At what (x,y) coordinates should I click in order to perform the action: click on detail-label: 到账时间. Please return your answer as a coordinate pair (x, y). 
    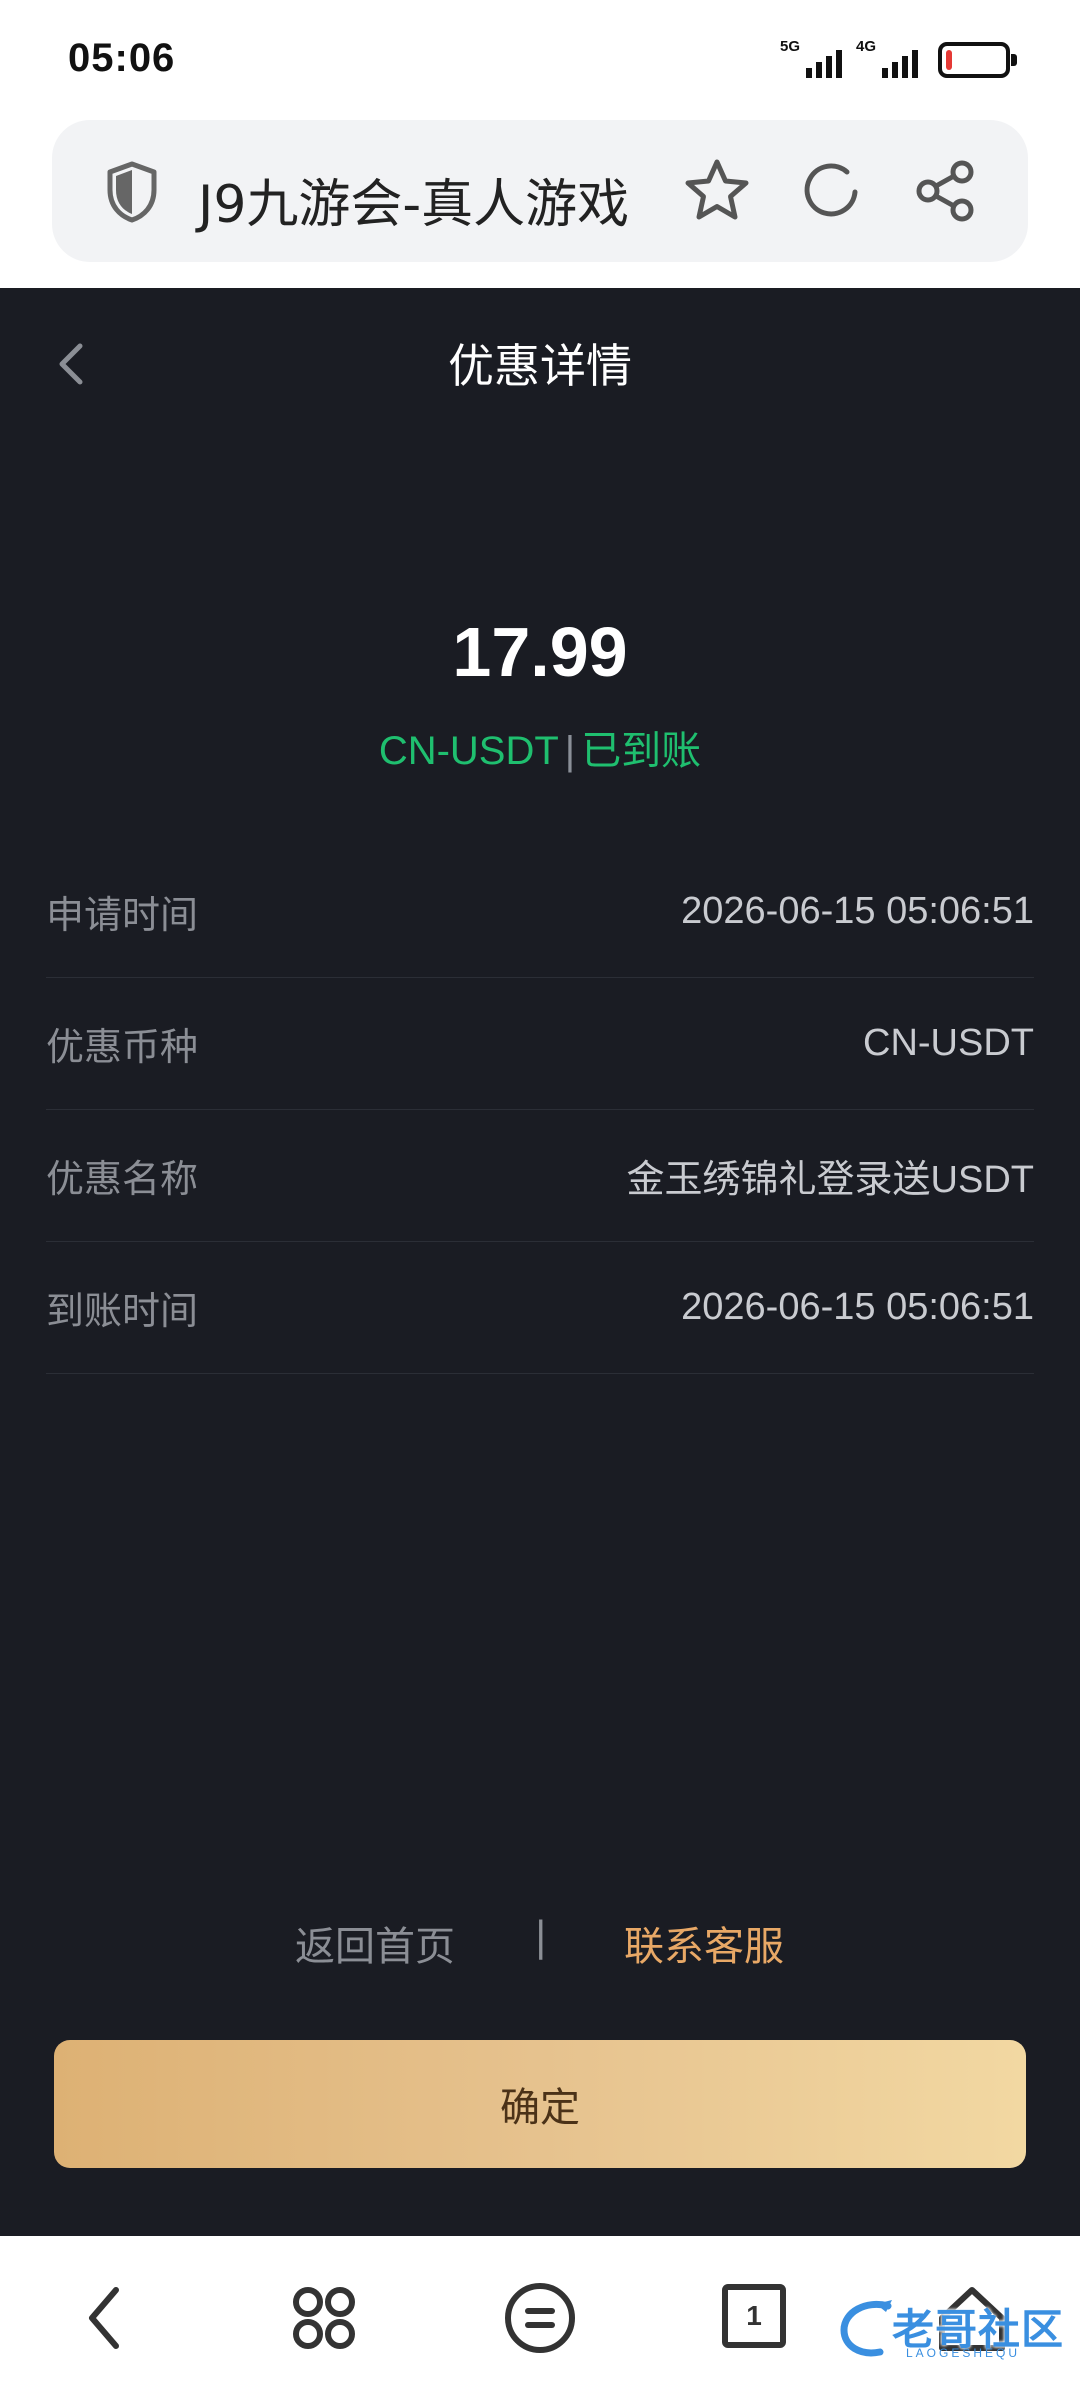
    Looking at the image, I should click on (122, 1311).